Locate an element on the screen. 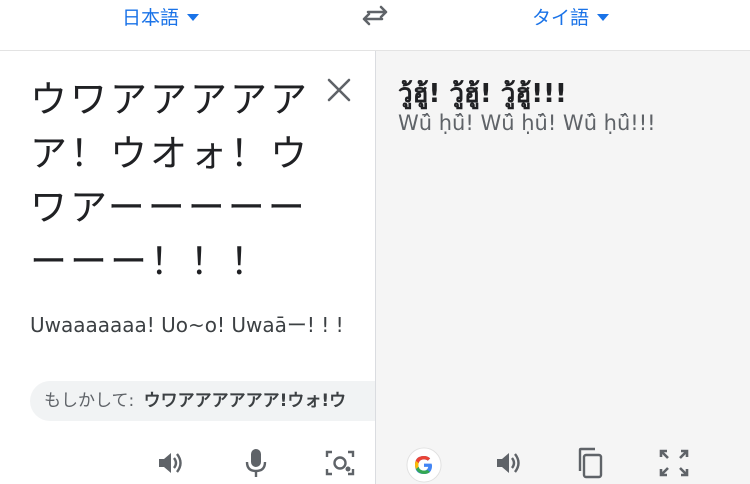  source-language-selector: 日本語 is located at coordinates (161, 16).